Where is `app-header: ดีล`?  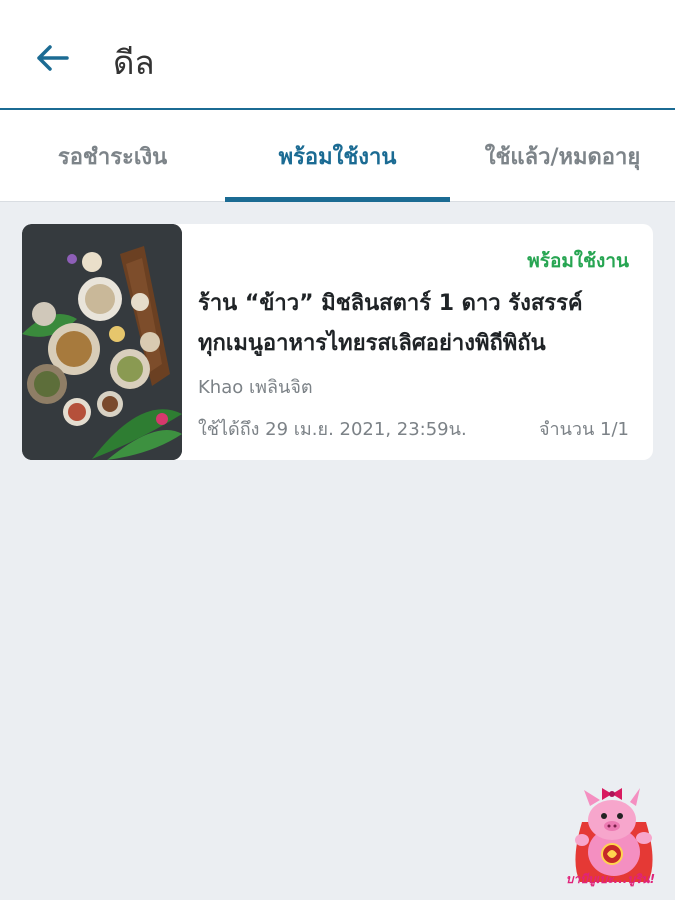
app-header: ดีล is located at coordinates (337, 55).